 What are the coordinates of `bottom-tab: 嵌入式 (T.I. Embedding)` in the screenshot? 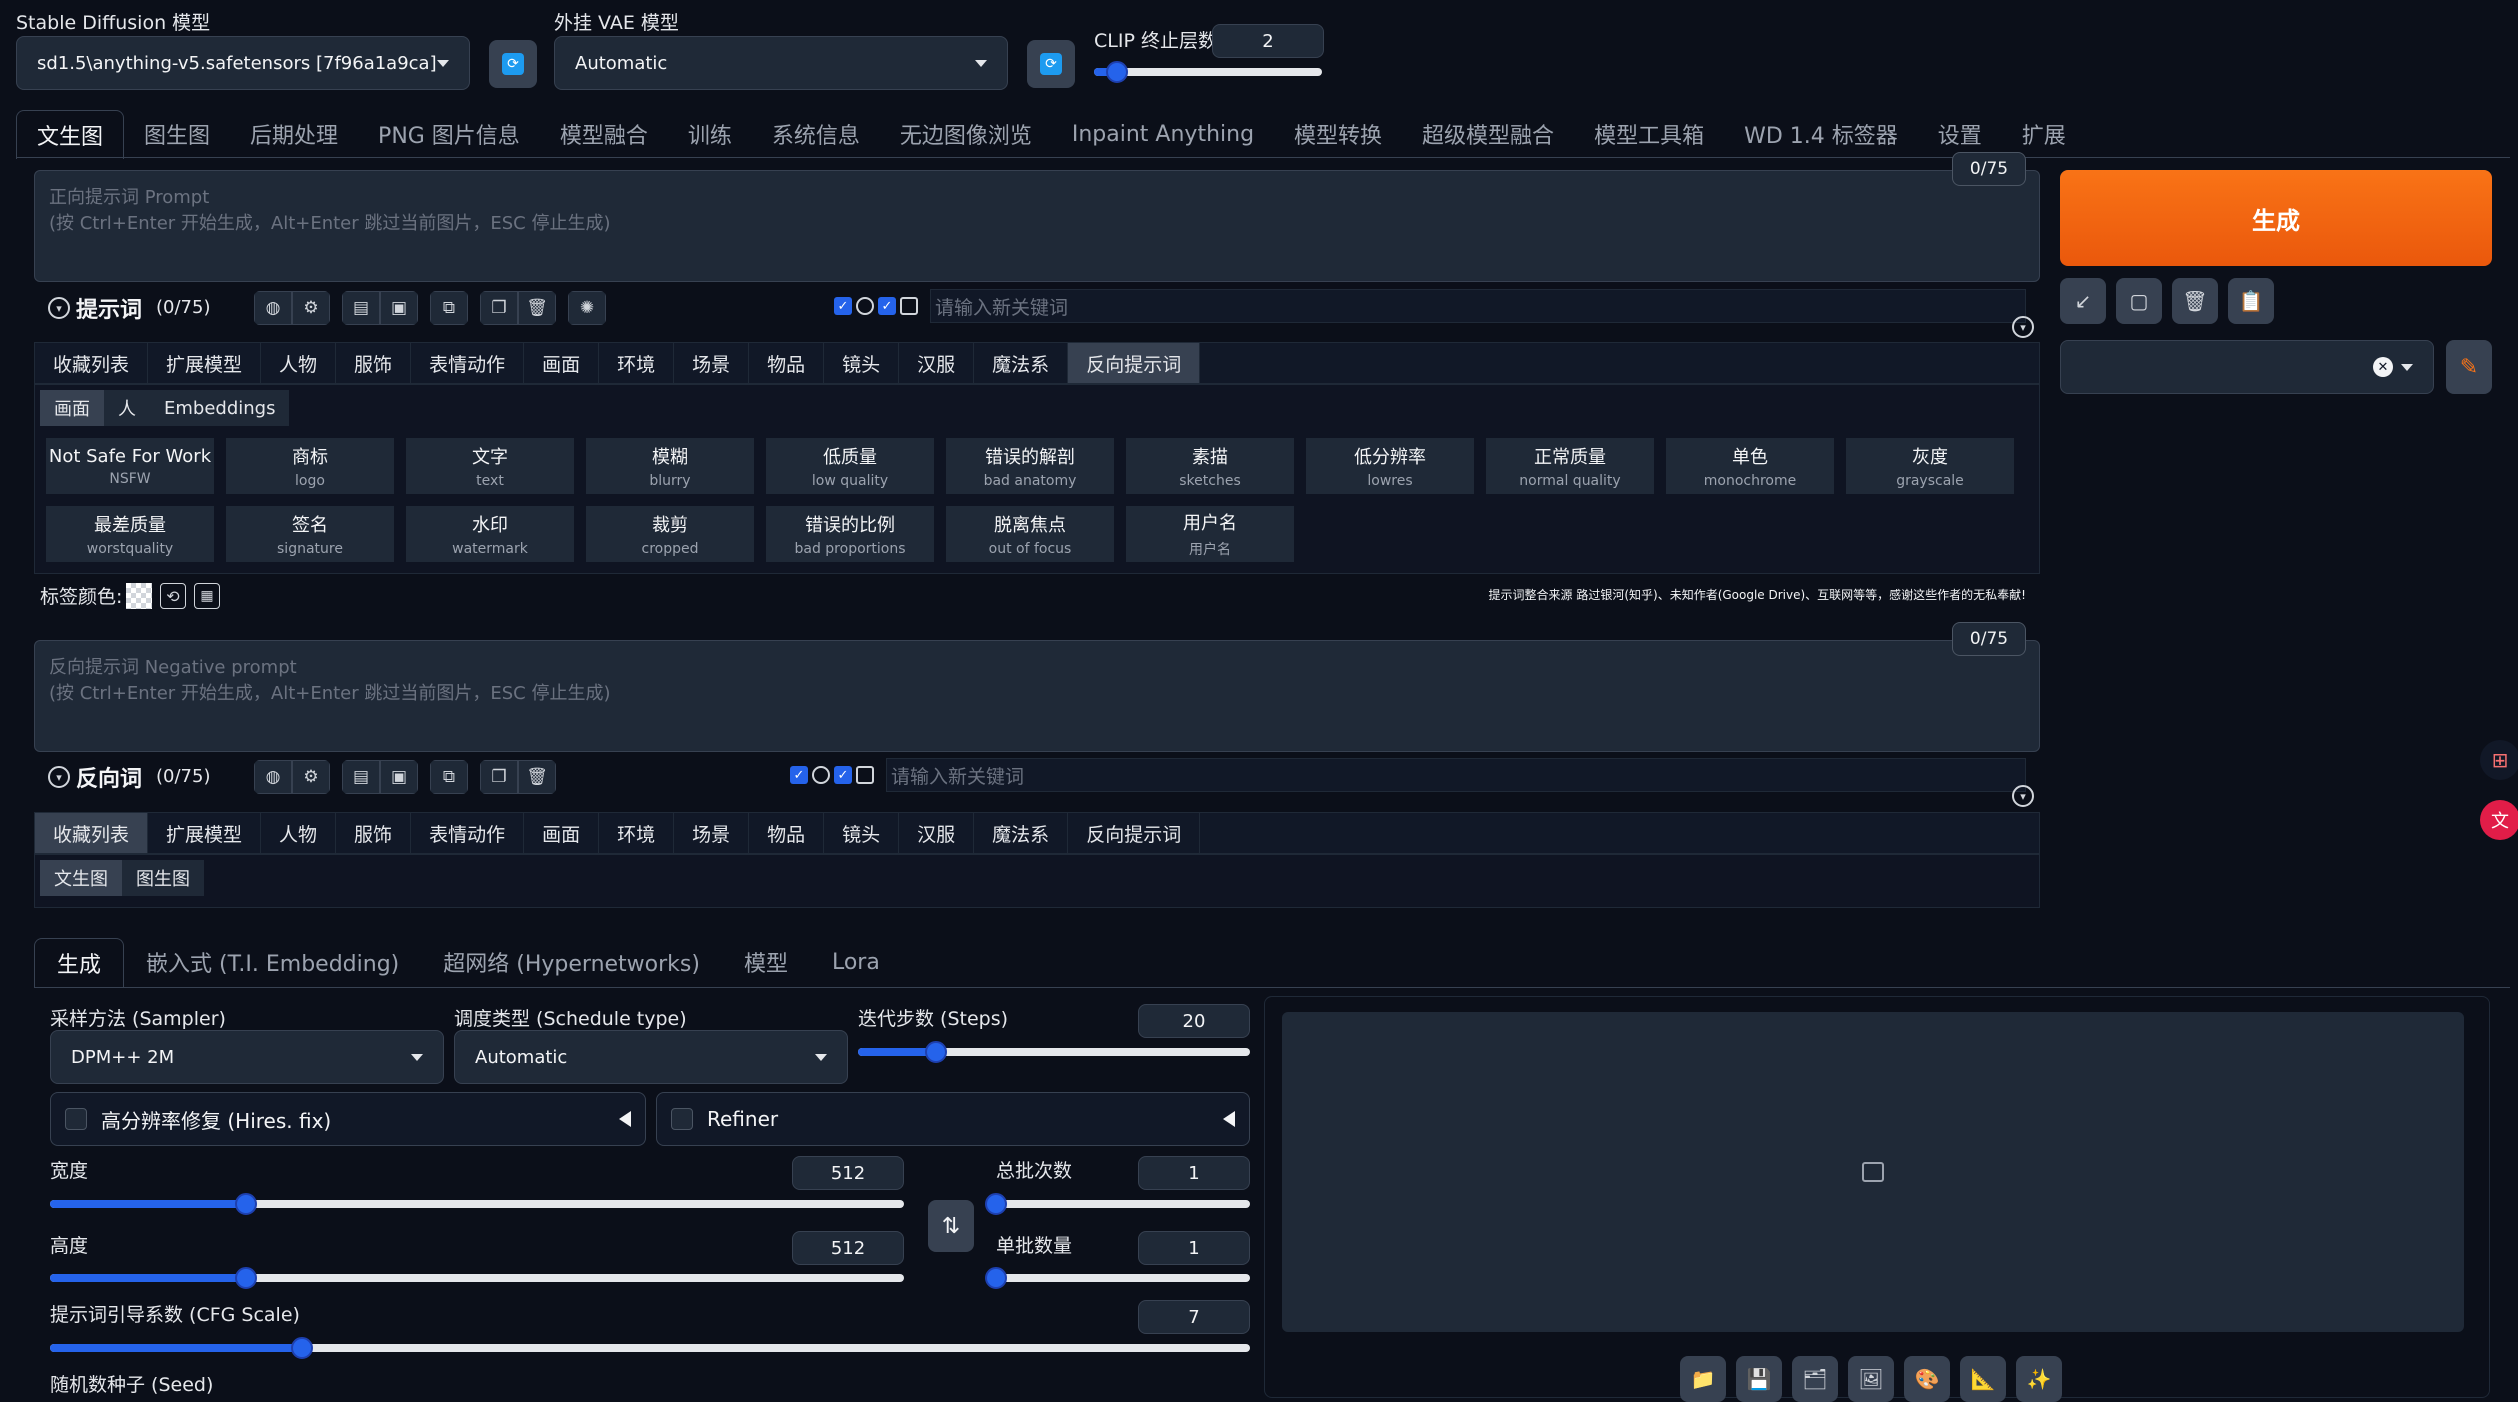 It's located at (272, 962).